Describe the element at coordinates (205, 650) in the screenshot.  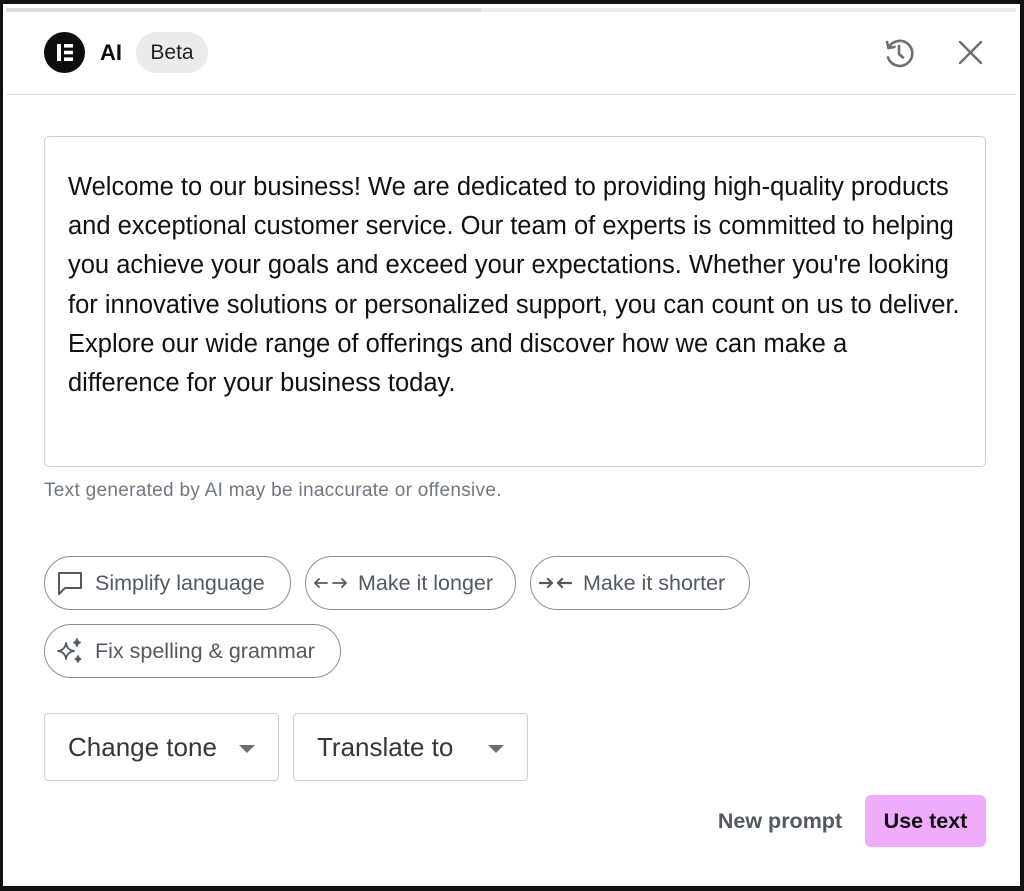
I see `chip-label: Fix spelling & grammar` at that location.